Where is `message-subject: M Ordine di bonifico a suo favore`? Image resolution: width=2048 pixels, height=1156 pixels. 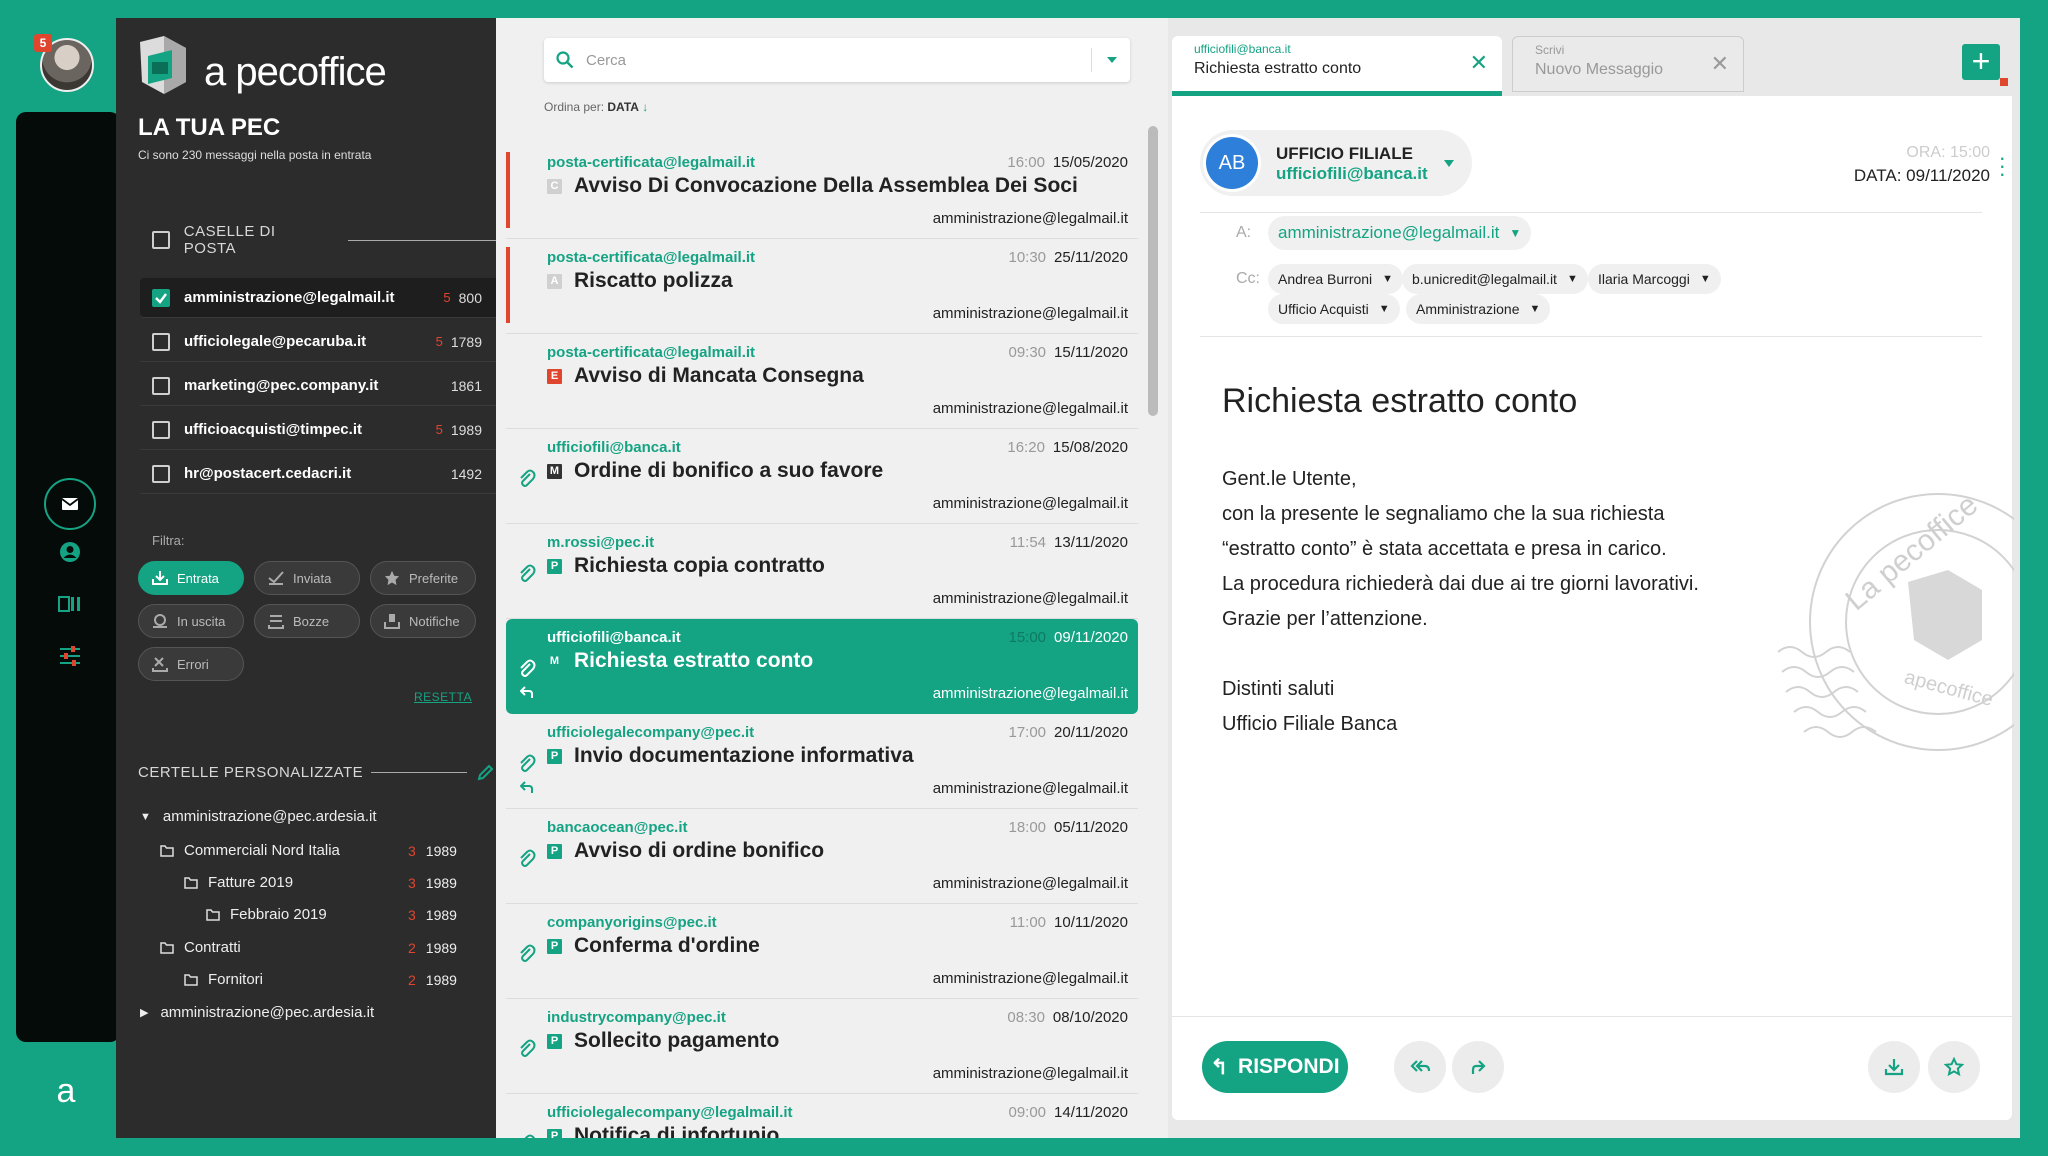 message-subject: M Ordine di bonifico a suo favore is located at coordinates (715, 471).